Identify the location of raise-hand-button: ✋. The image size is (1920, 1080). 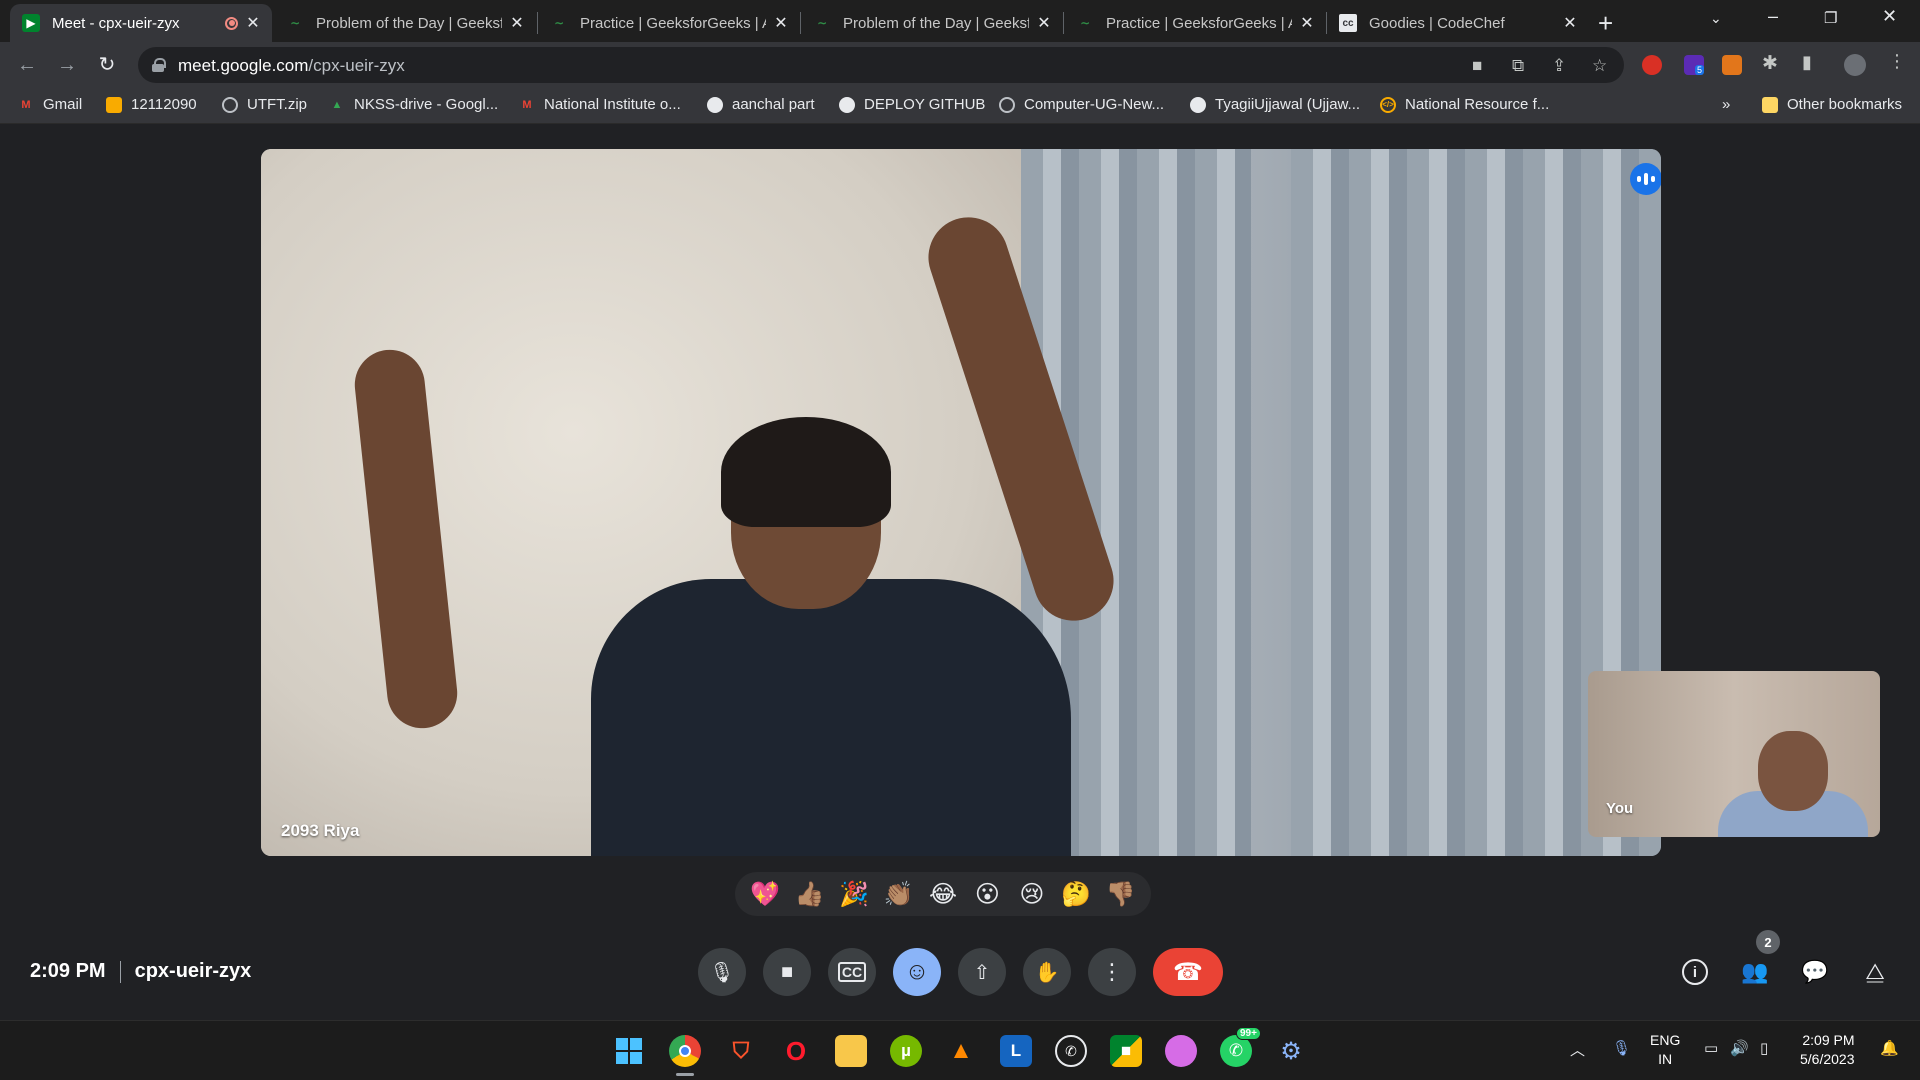
(1047, 972).